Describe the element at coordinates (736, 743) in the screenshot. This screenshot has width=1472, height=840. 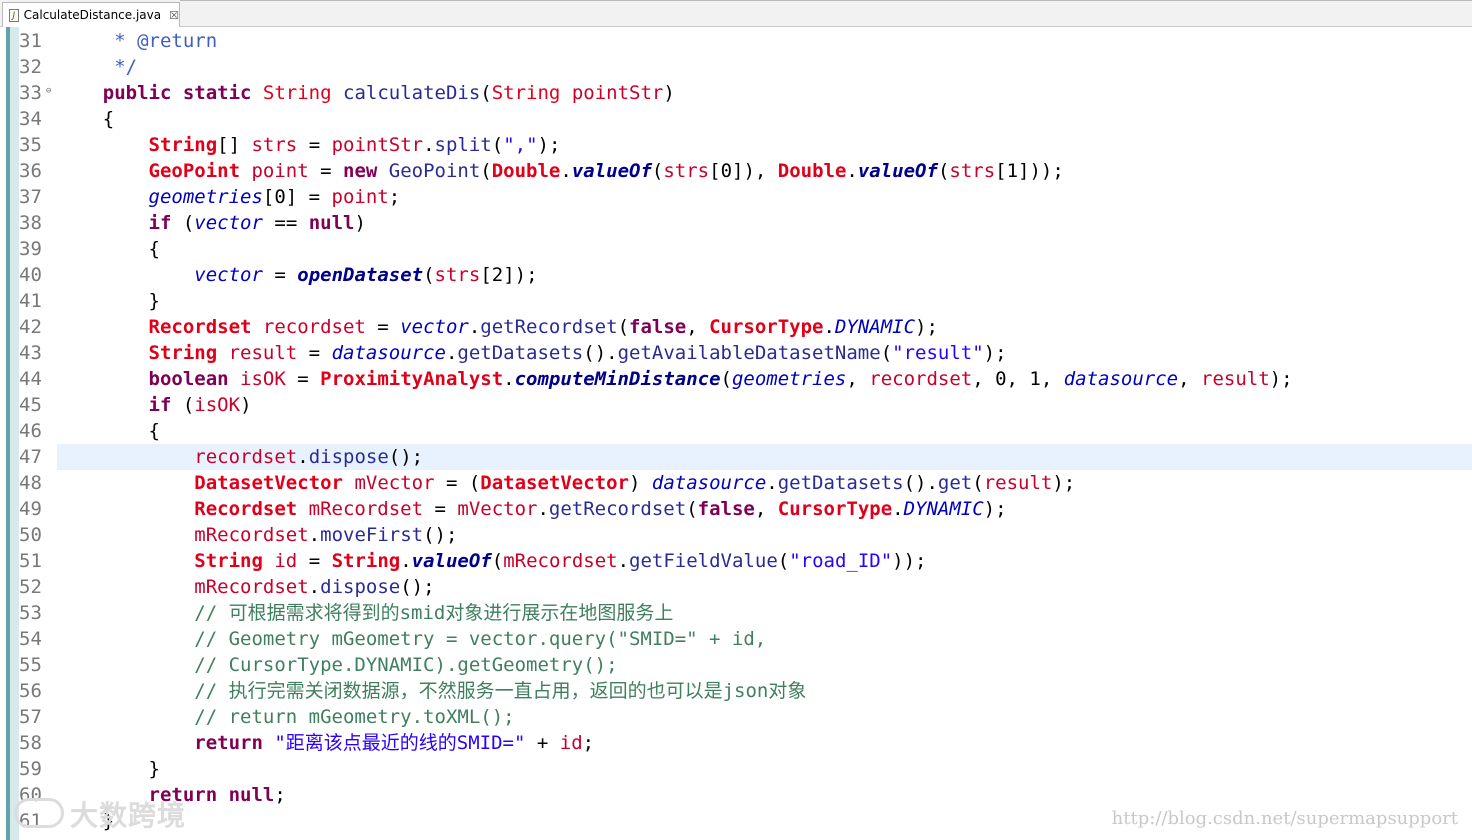
I see `code-line: 58 return "距离该点最近的线的SMID=" + id;` at that location.